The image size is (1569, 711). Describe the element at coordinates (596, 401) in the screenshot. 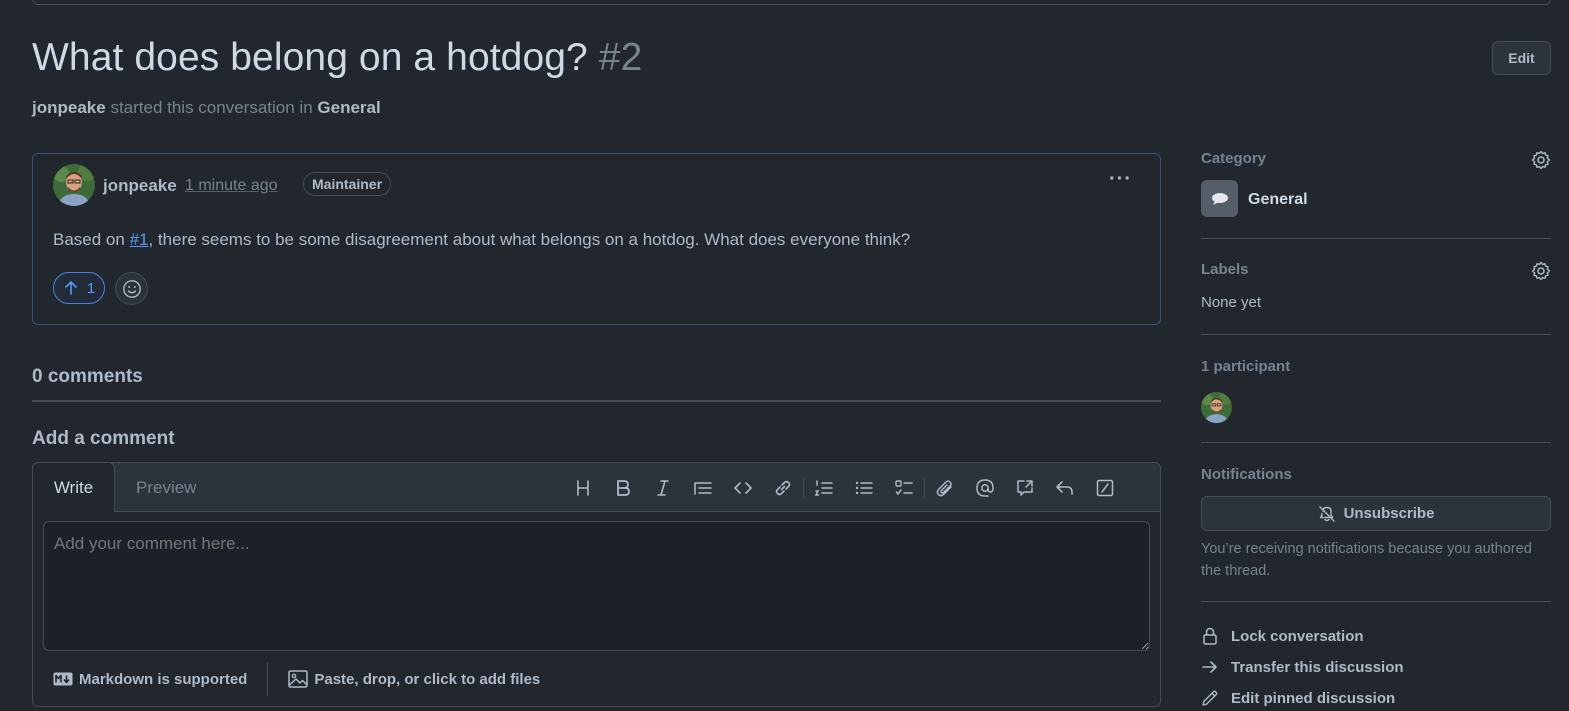

I see `comments-divider` at that location.